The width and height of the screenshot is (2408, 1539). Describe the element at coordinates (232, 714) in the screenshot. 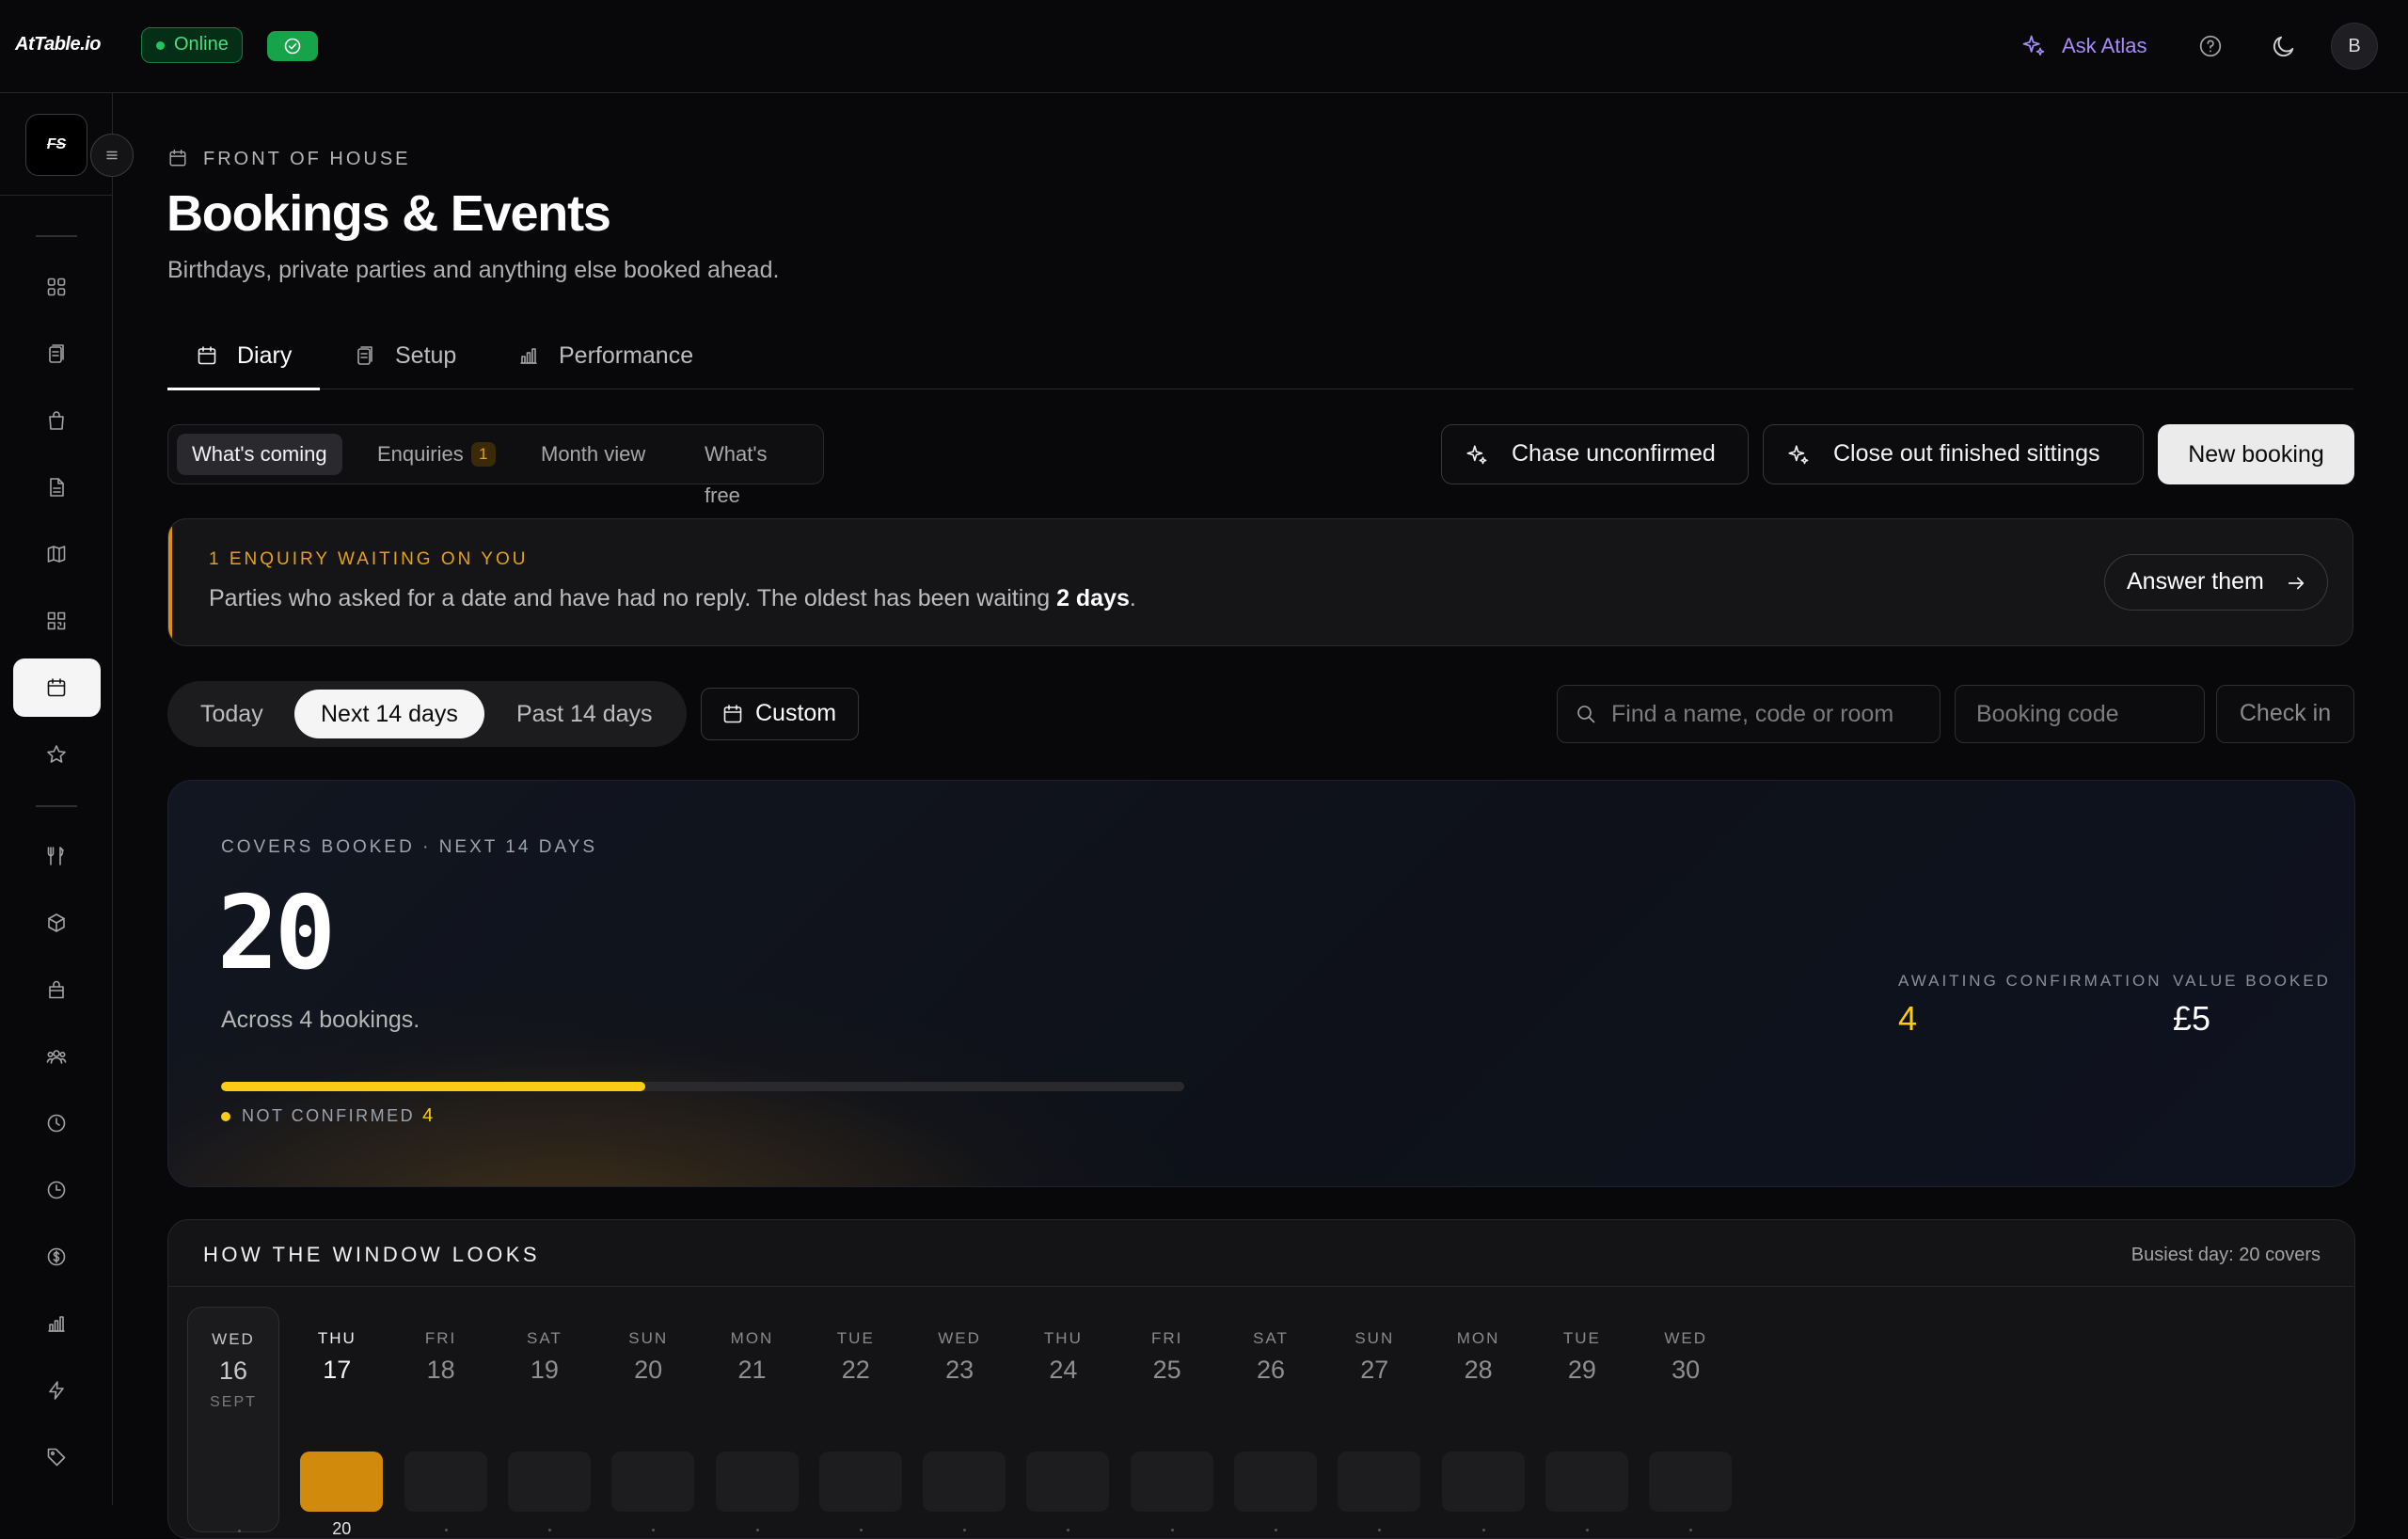

I see `range-today: Today` at that location.